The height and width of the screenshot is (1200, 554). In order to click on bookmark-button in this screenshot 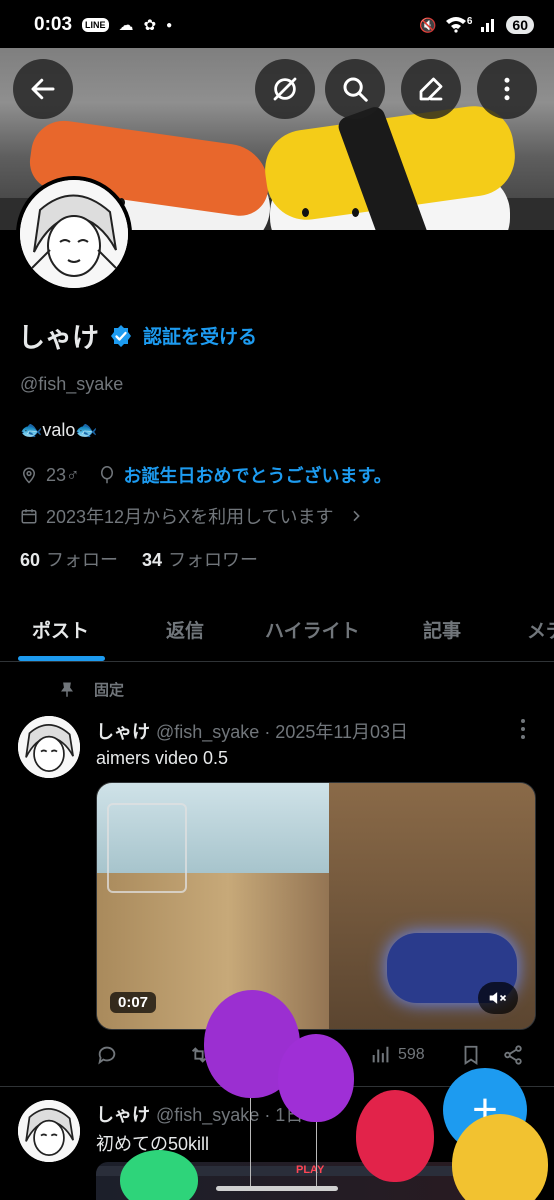, I will do `click(471, 1055)`.